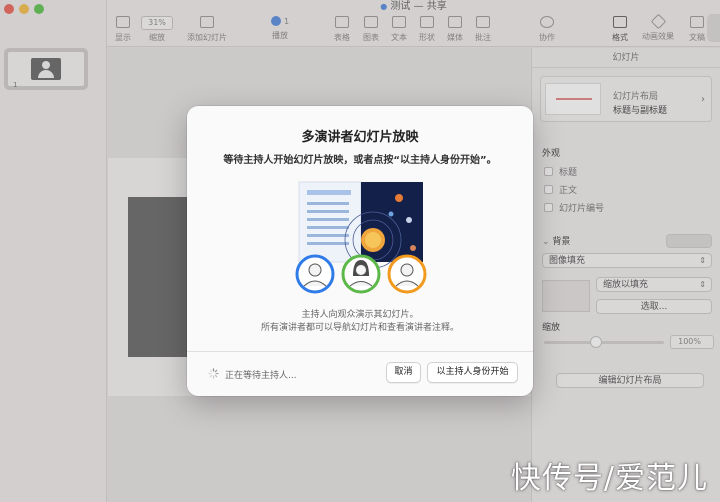 This screenshot has height=502, width=720. Describe the element at coordinates (213, 373) in the screenshot. I see `loading-spinner-icon` at that location.